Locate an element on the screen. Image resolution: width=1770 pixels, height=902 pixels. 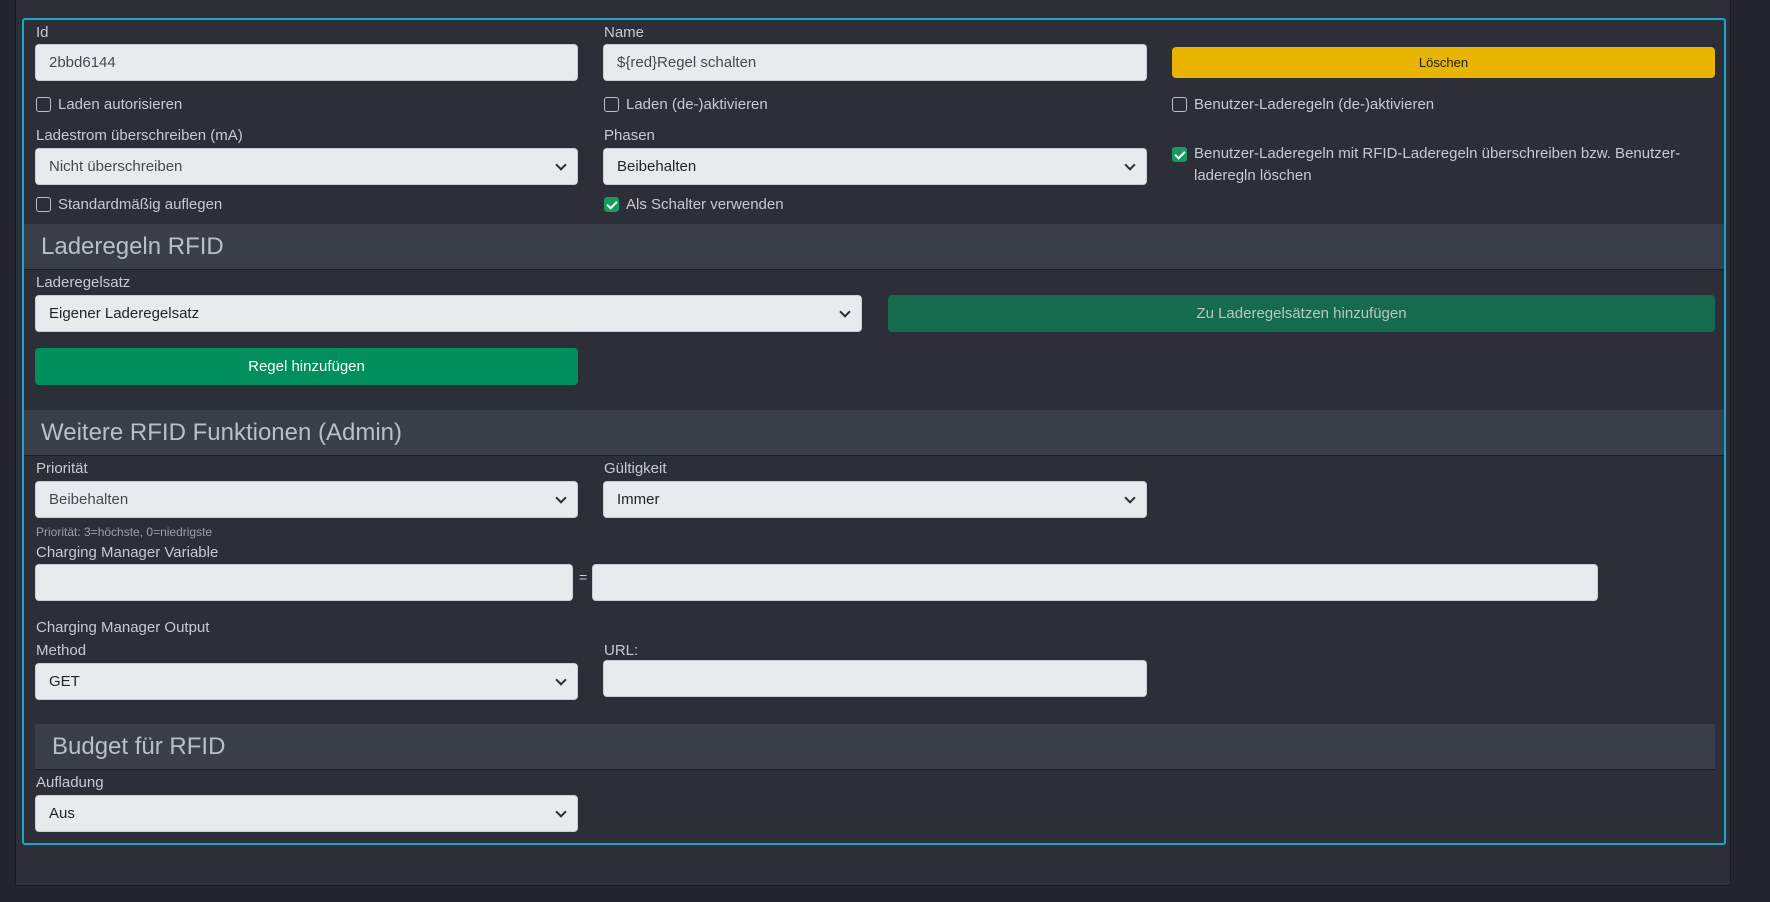
phases-value: Beibehalten is located at coordinates (657, 166).